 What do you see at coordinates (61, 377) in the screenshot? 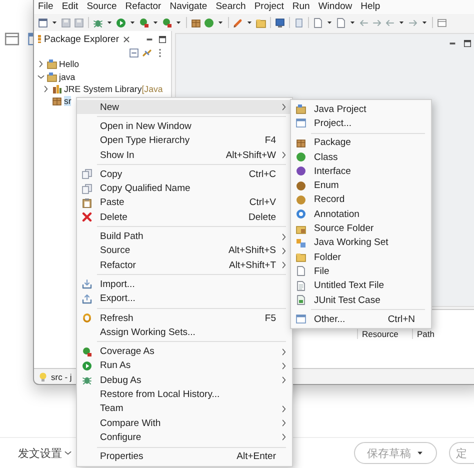
I see `status-text: src - j` at bounding box center [61, 377].